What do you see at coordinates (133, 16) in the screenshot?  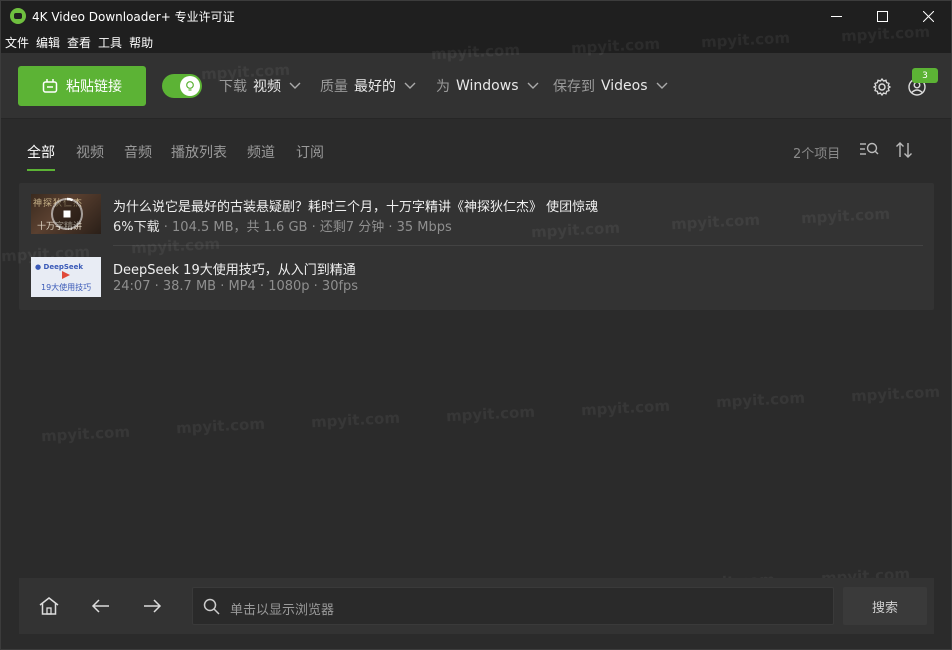 I see `window-title: 4K Video Downloader+ 专业许可证` at bounding box center [133, 16].